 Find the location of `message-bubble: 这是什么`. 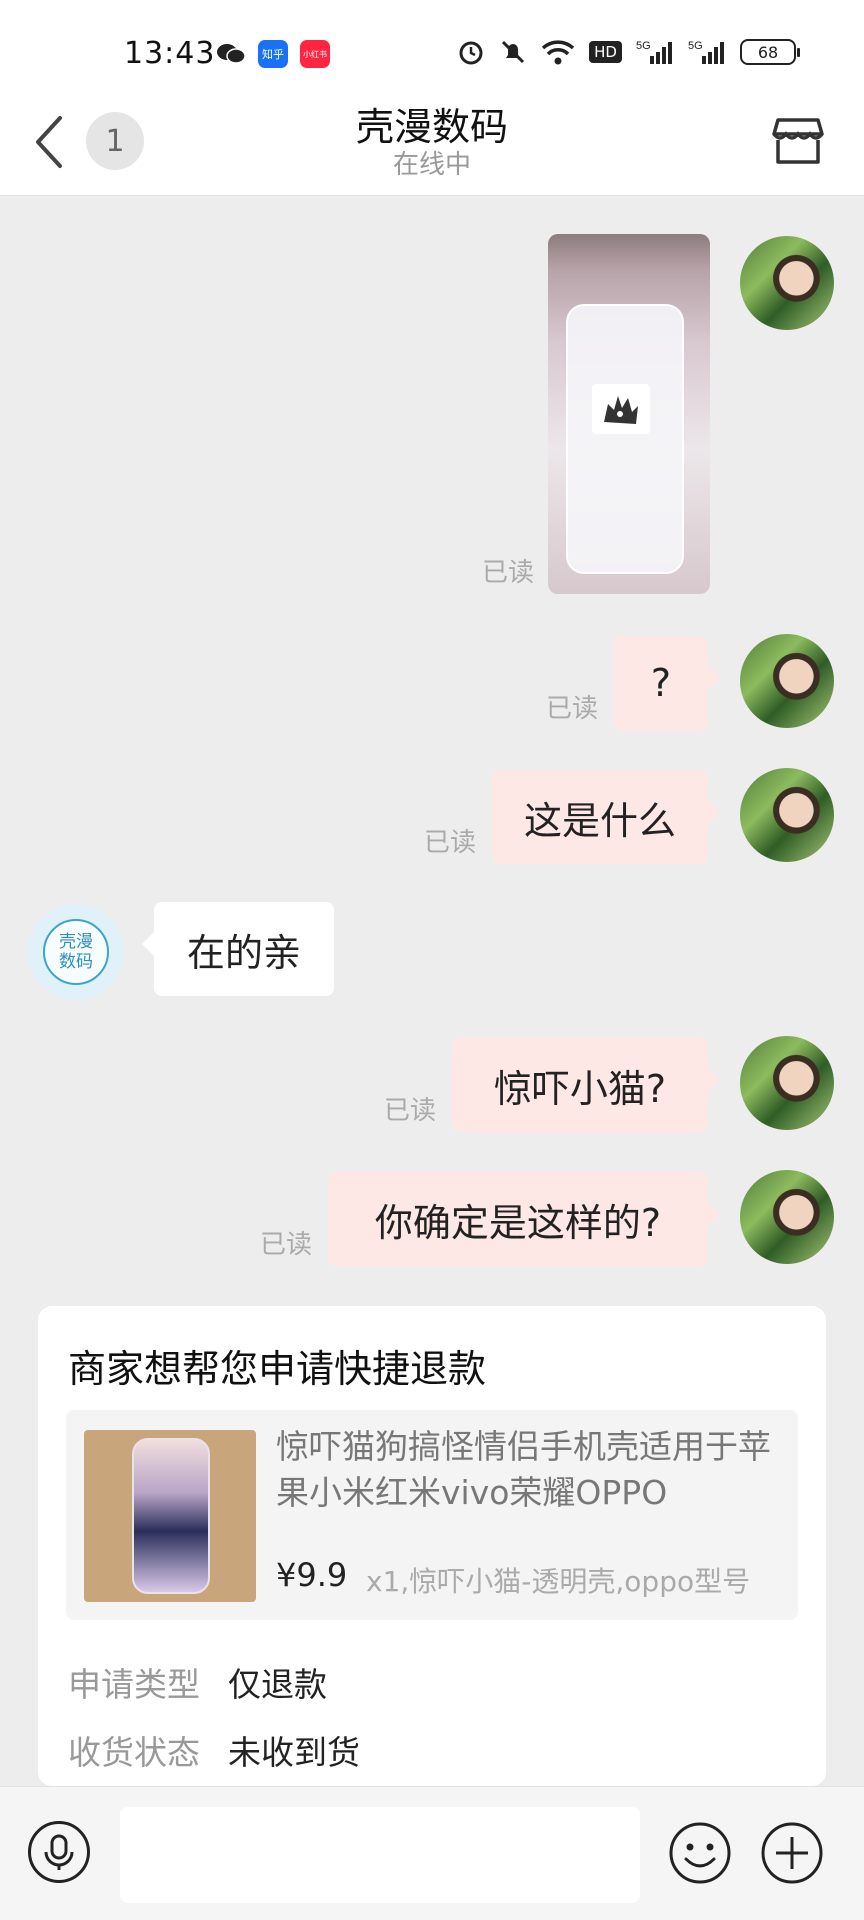

message-bubble: 这是什么 is located at coordinates (606, 817).